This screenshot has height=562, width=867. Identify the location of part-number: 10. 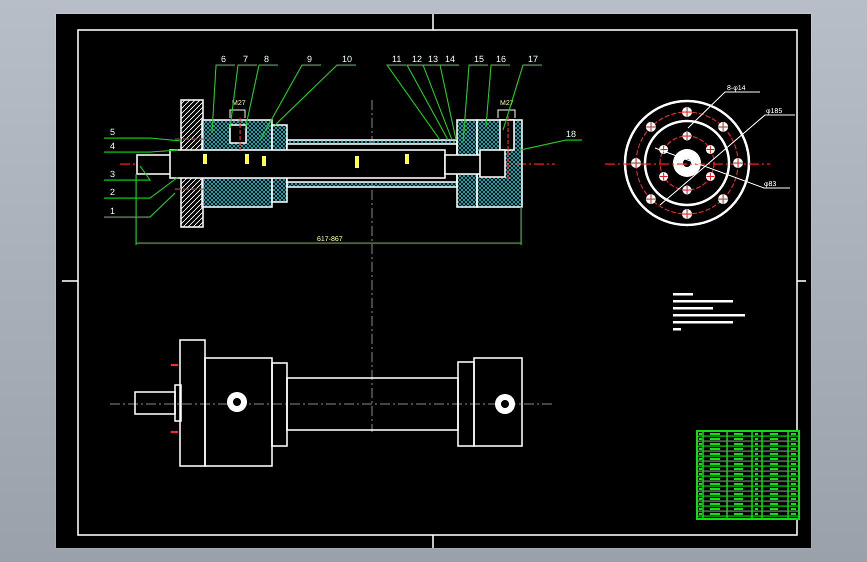
(347, 59).